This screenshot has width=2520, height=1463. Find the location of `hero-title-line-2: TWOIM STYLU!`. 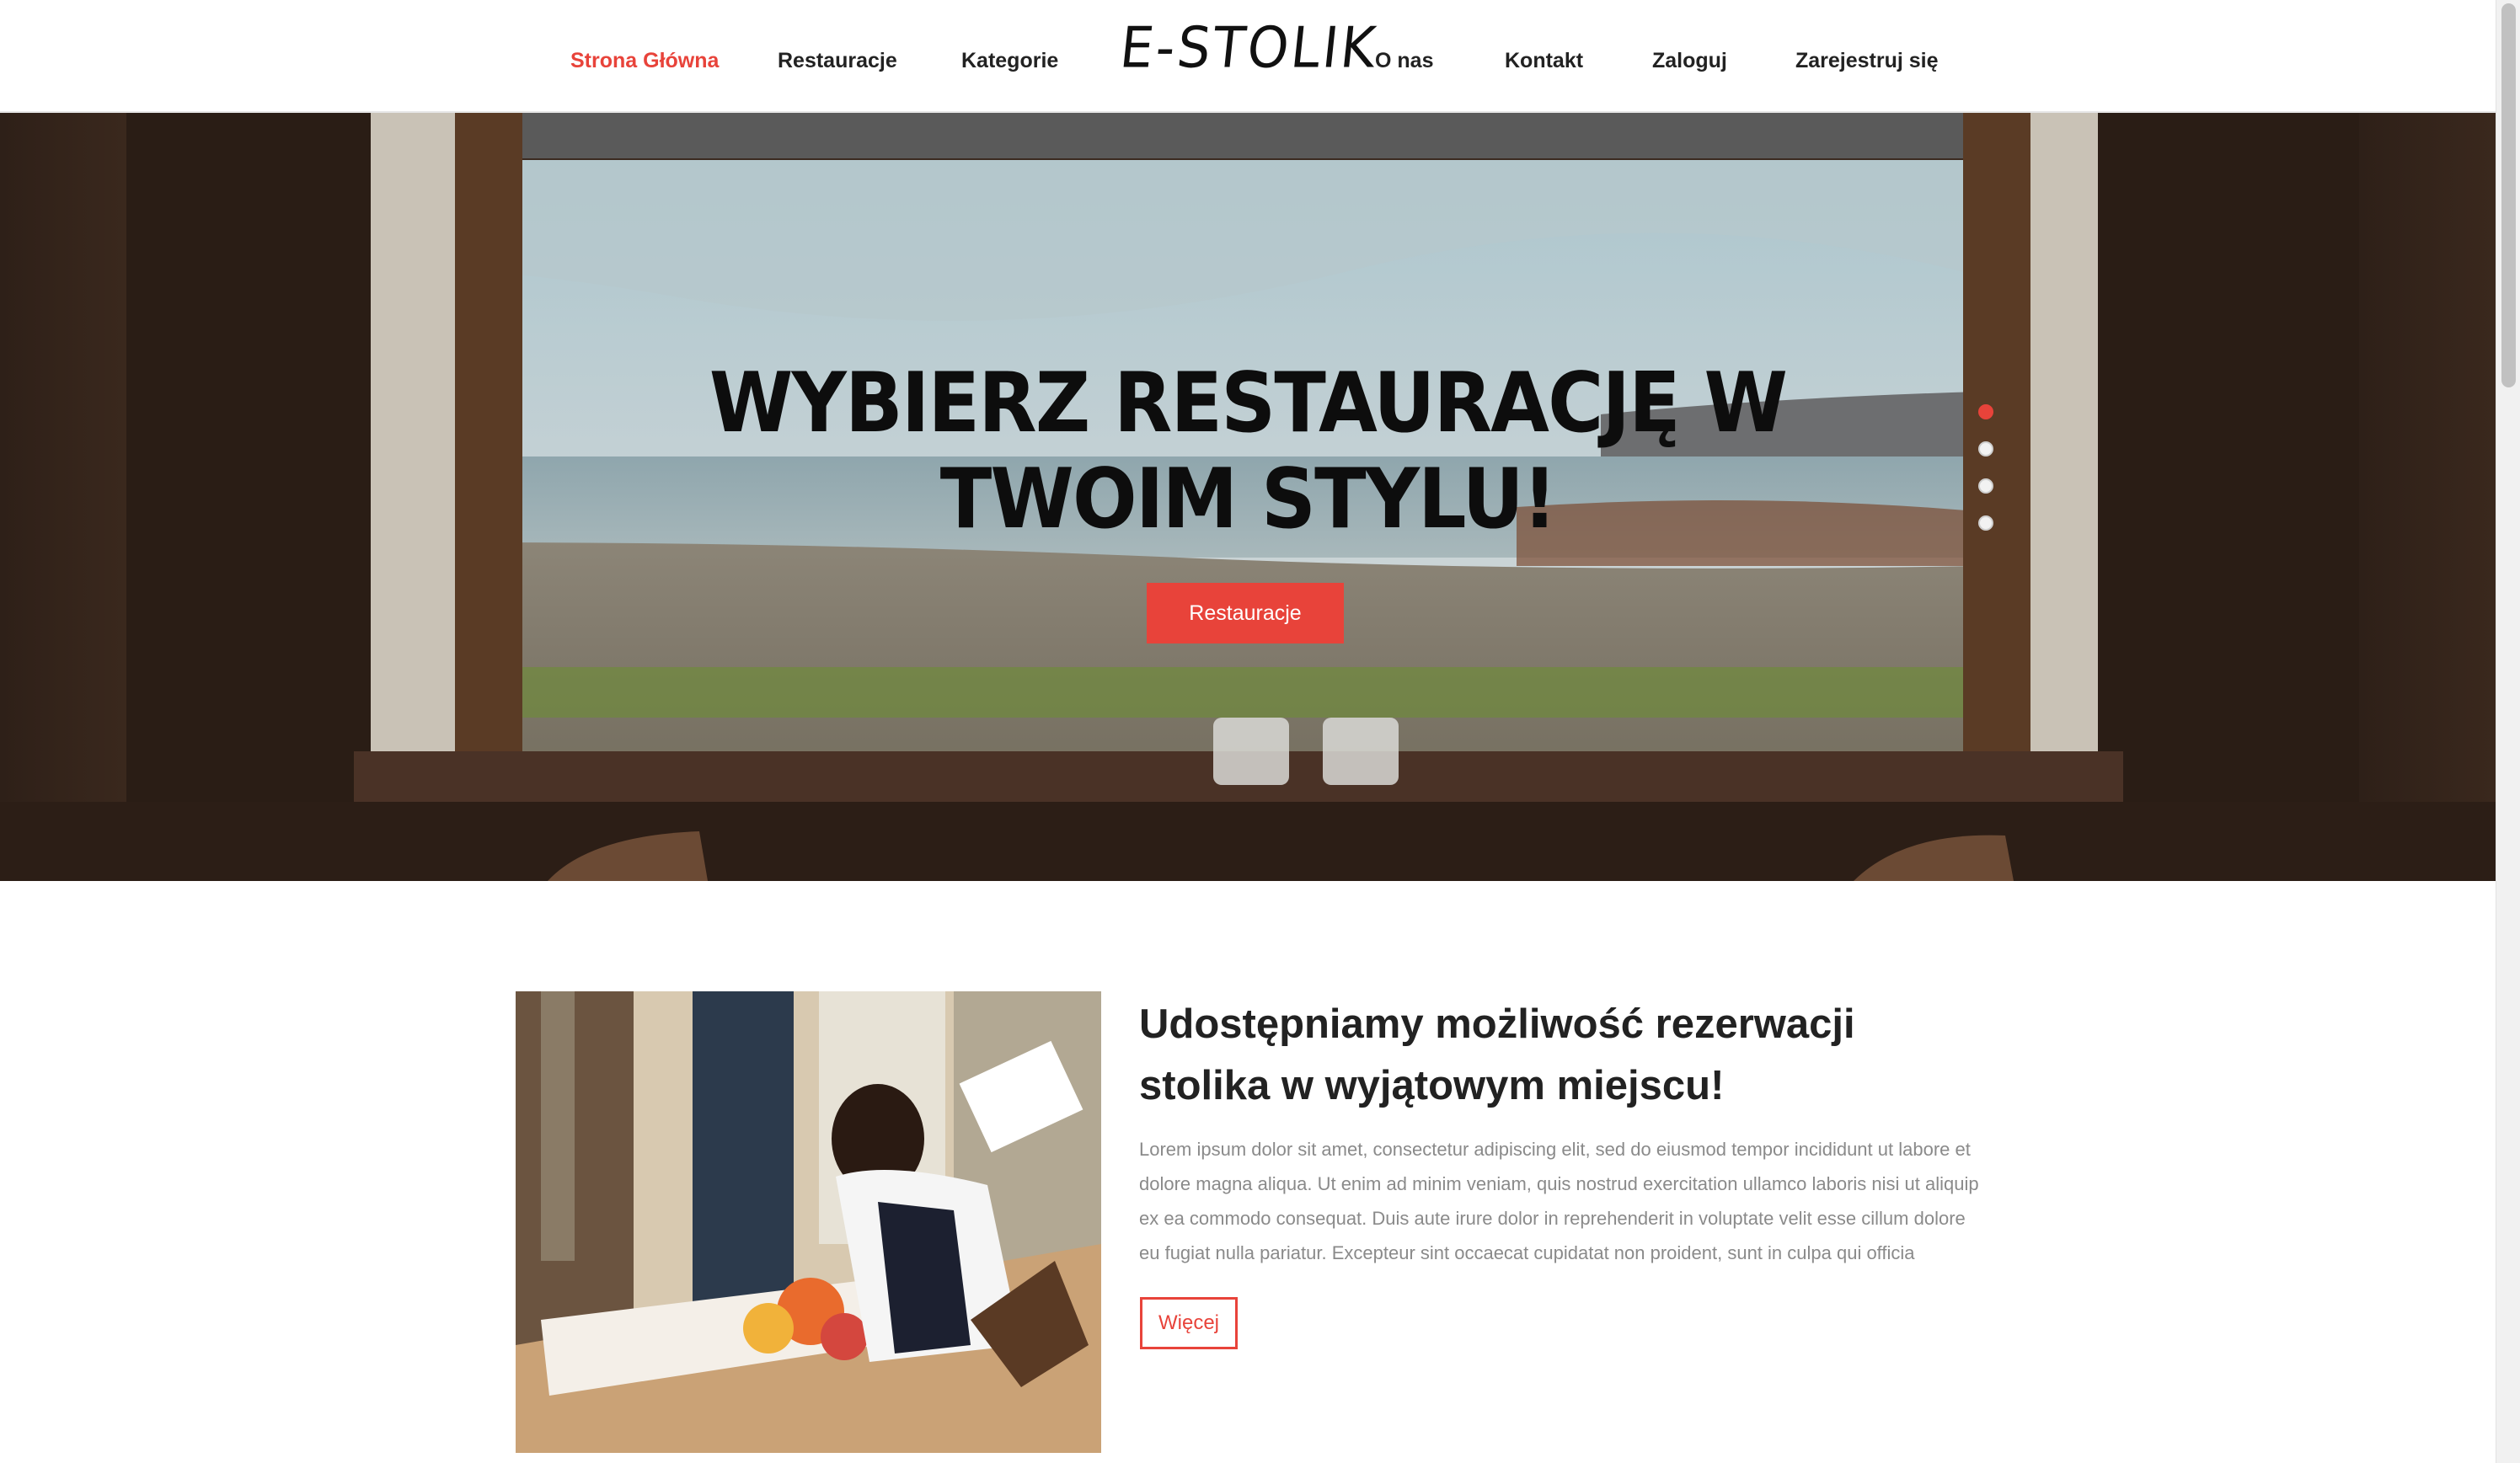

hero-title-line-2: TWOIM STYLU! is located at coordinates (1248, 499).